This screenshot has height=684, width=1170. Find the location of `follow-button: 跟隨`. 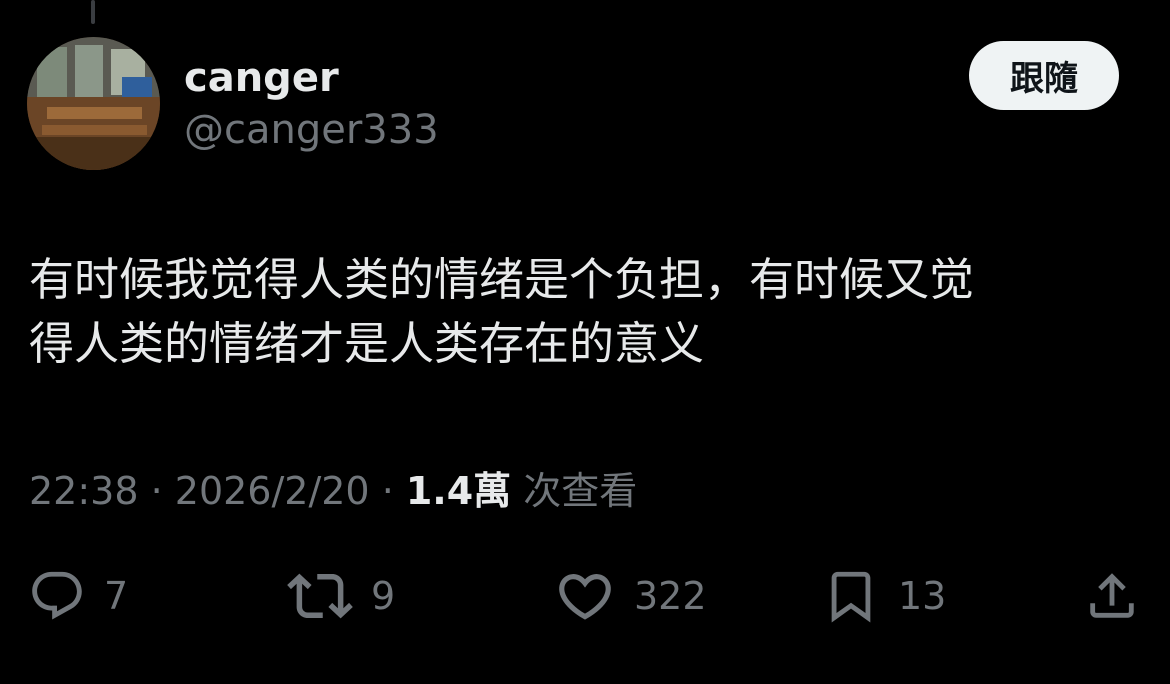

follow-button: 跟隨 is located at coordinates (1044, 75).